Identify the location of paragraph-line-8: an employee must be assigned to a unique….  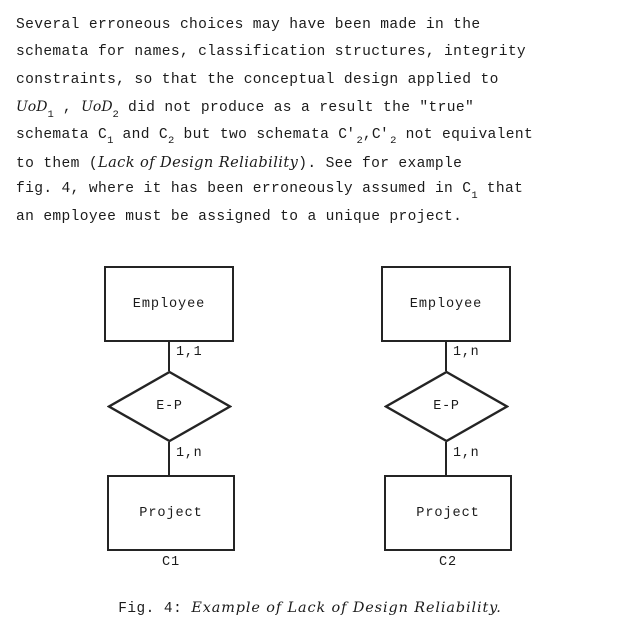
(239, 216).